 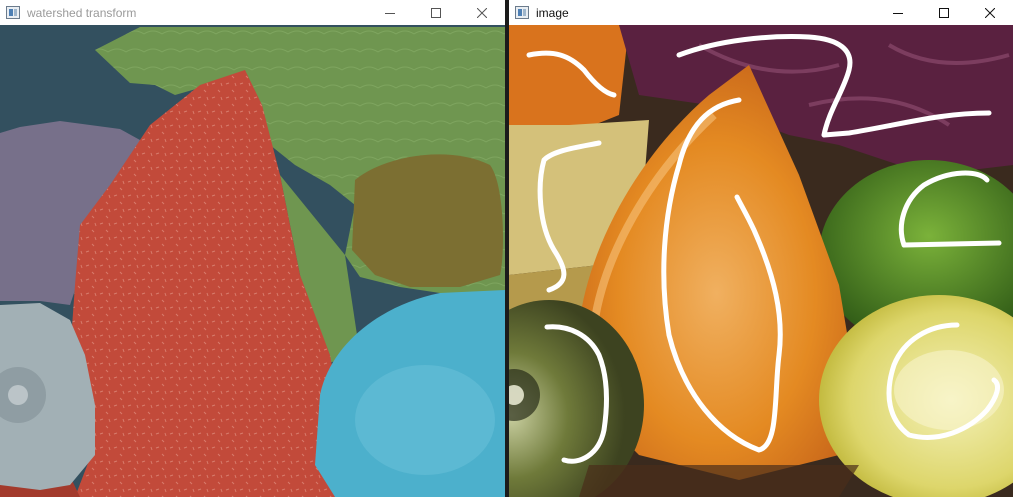 What do you see at coordinates (82, 12) in the screenshot?
I see `window-title: watershed transform` at bounding box center [82, 12].